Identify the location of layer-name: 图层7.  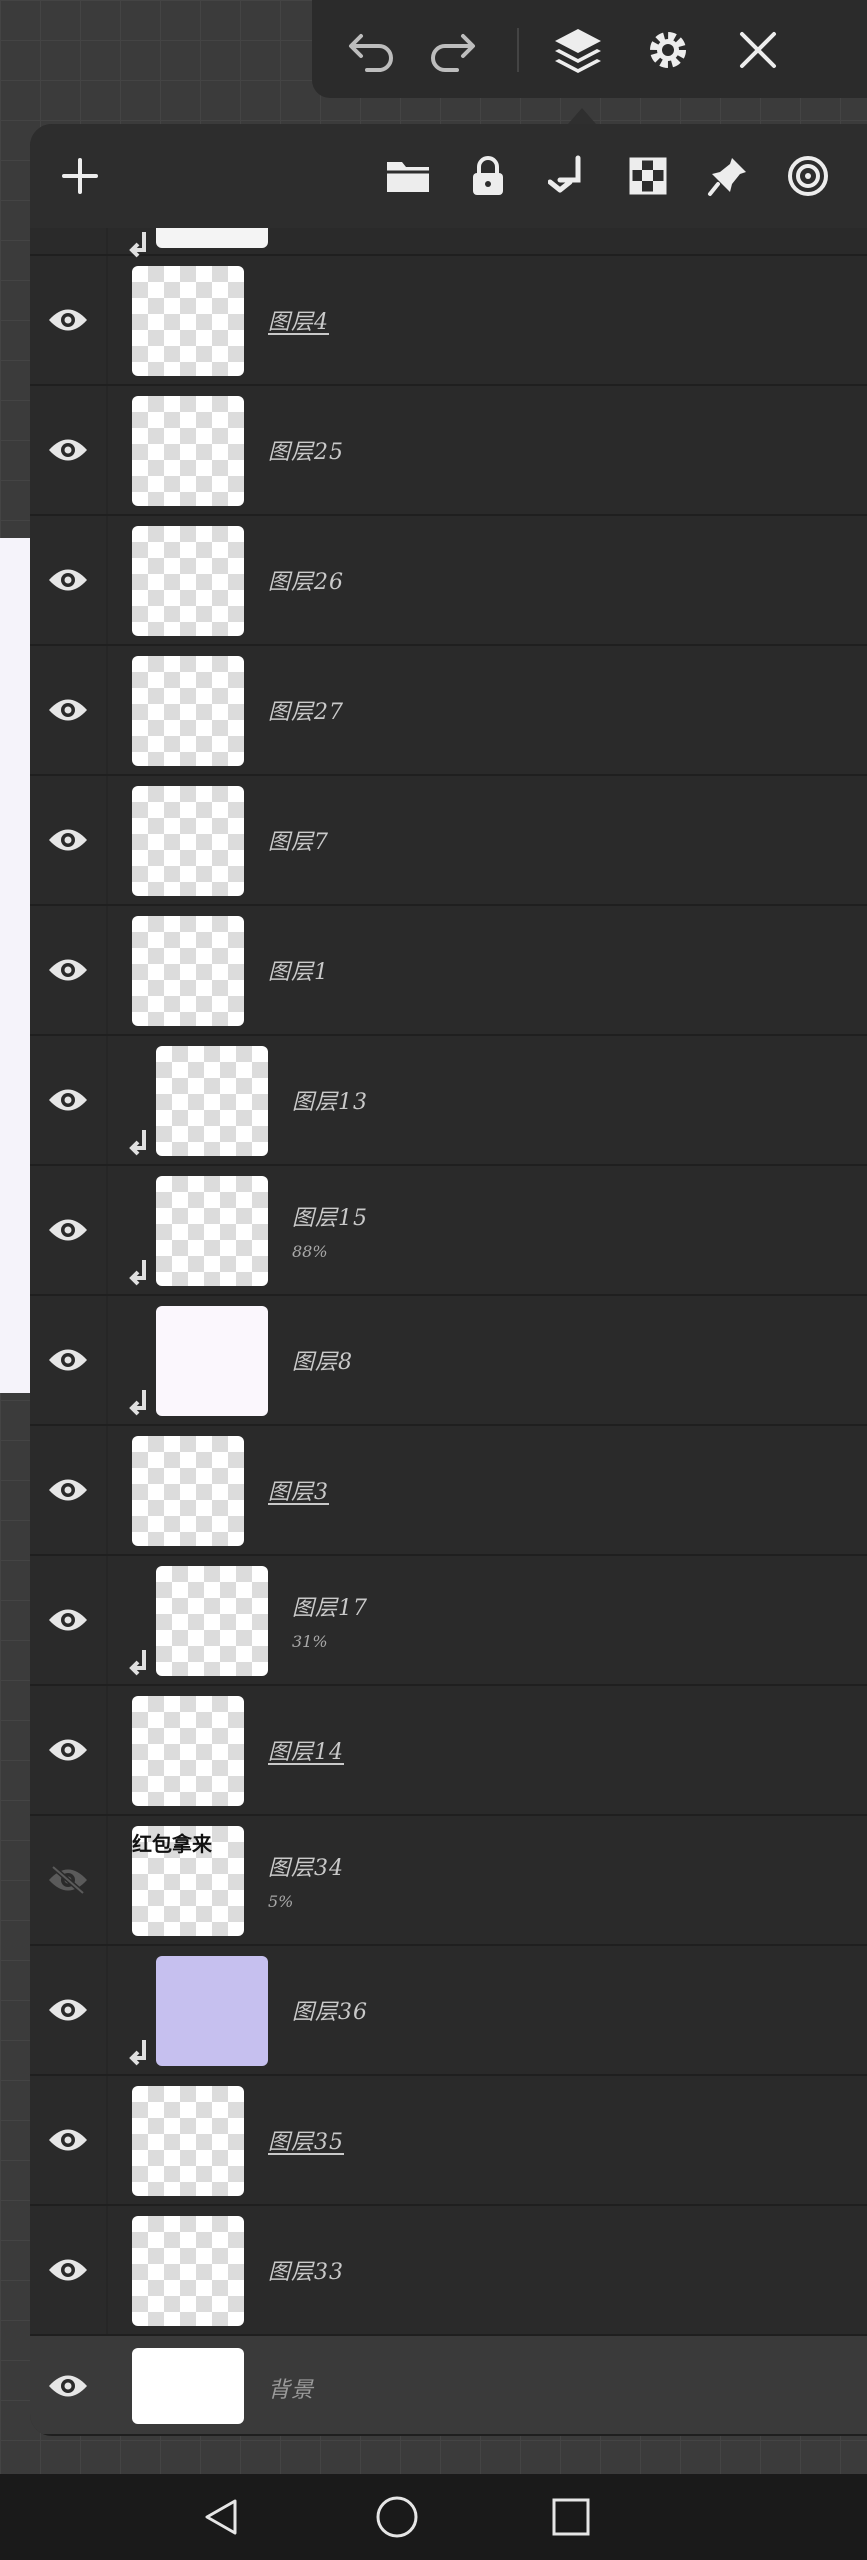
(298, 840).